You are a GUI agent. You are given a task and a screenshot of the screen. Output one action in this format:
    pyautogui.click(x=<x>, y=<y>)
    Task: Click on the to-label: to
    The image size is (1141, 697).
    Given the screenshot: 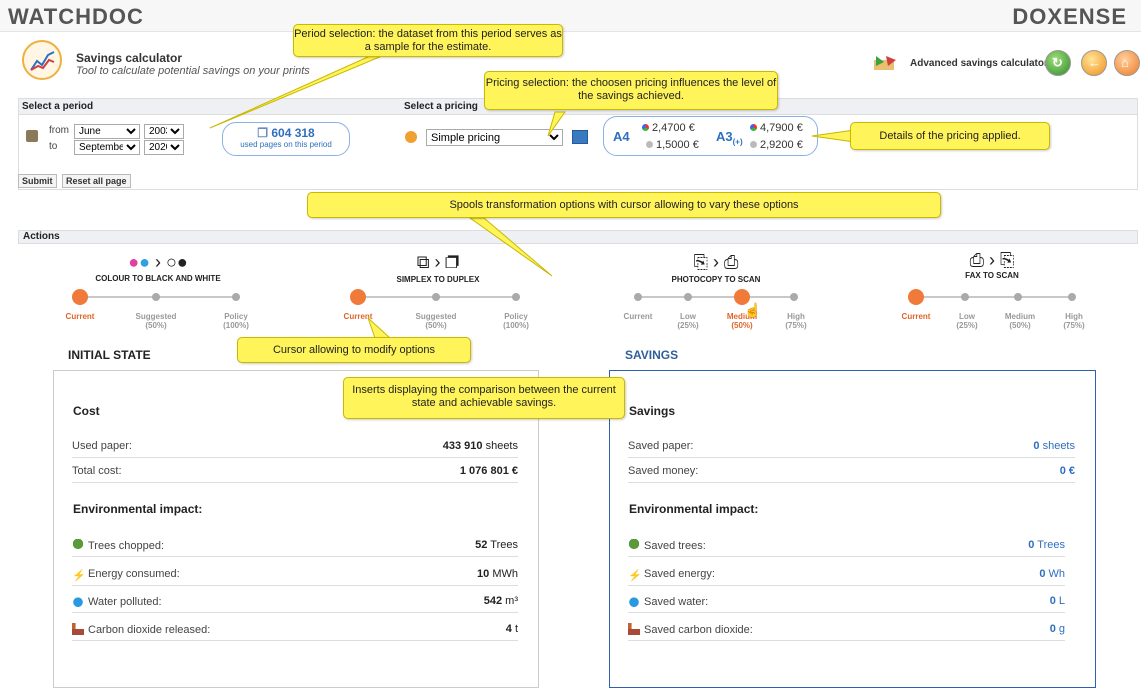 What is the action you would take?
    pyautogui.click(x=53, y=146)
    